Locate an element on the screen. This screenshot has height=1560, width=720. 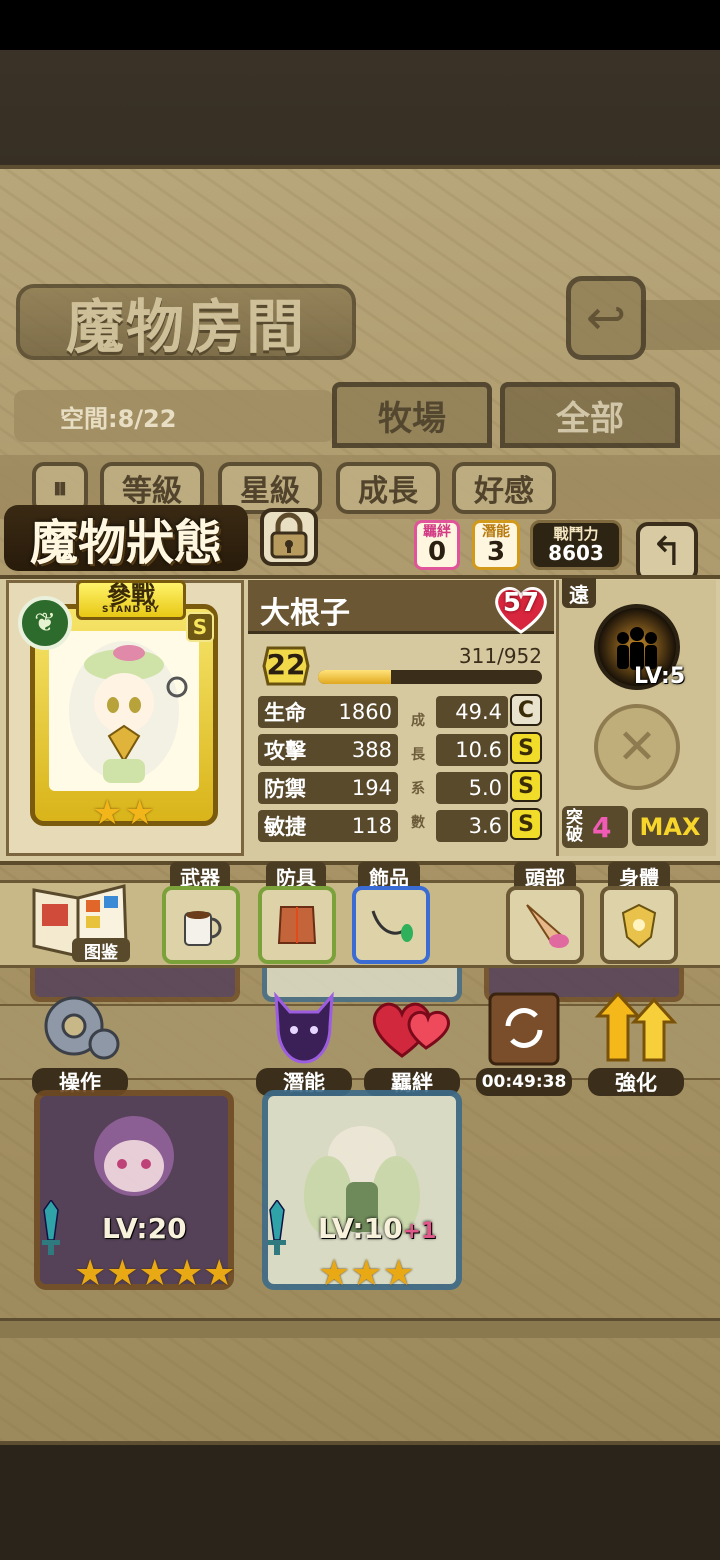
equip-slot-body is located at coordinates (639, 925).